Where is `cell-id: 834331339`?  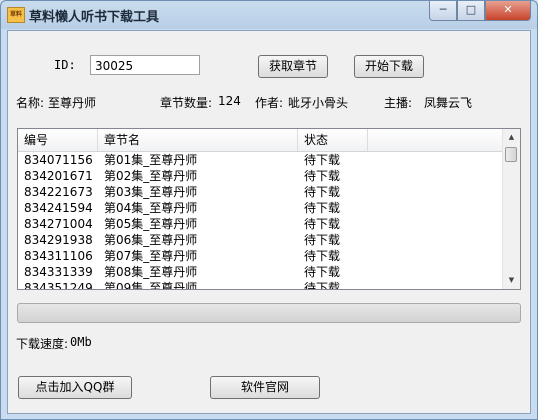 cell-id: 834331339 is located at coordinates (58, 272).